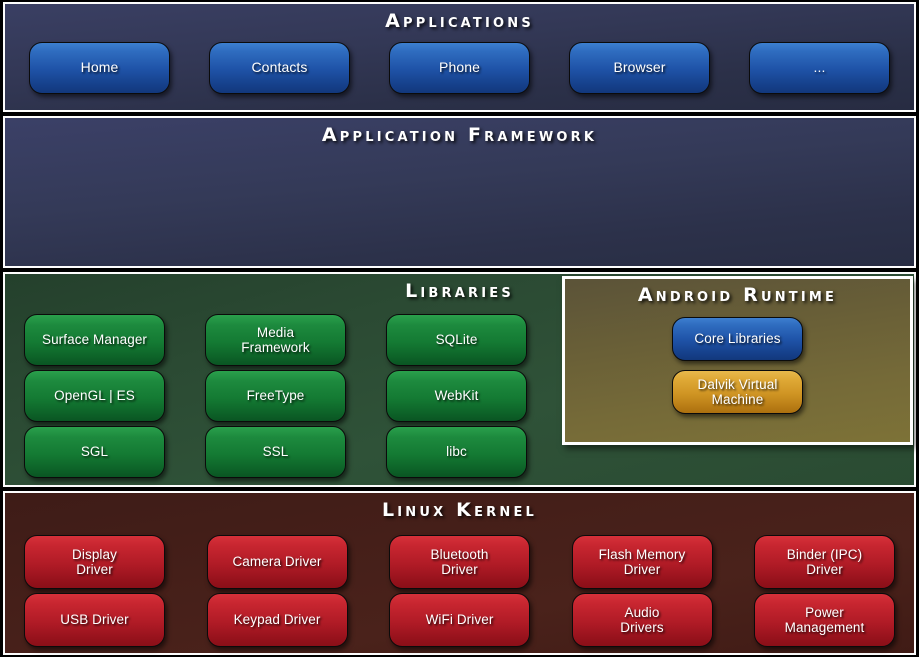  I want to click on node-dalvik-virtual-machine: Dalvik Virtual Machine, so click(737, 392).